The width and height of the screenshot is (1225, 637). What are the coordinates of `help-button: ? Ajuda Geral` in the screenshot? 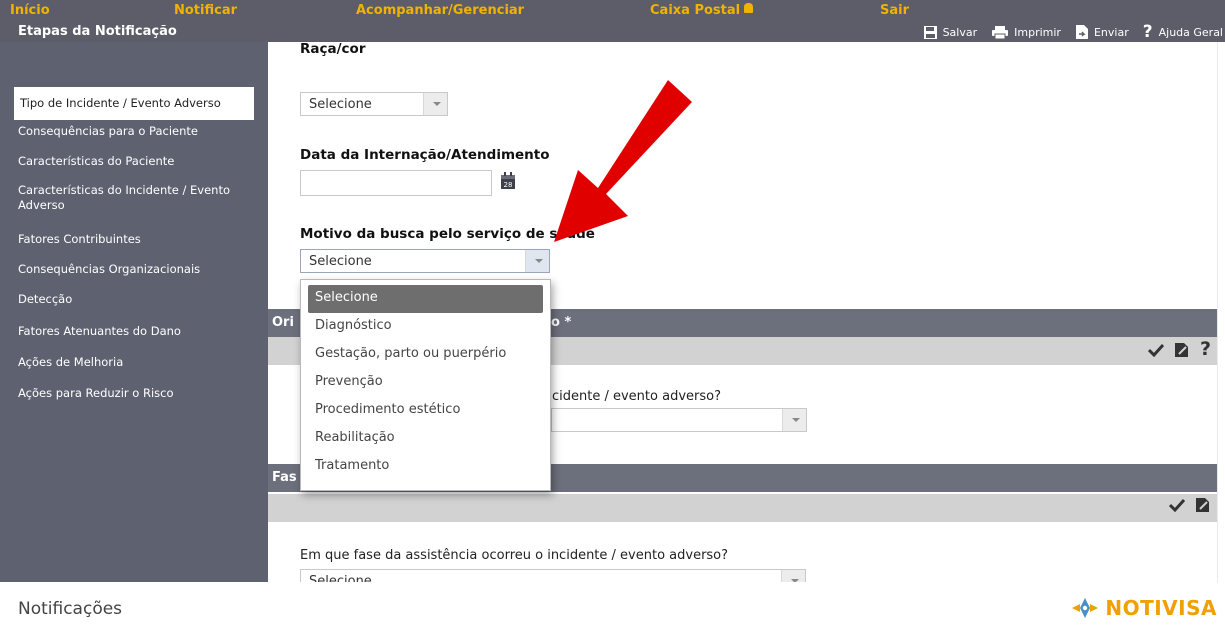 It's located at (1182, 31).